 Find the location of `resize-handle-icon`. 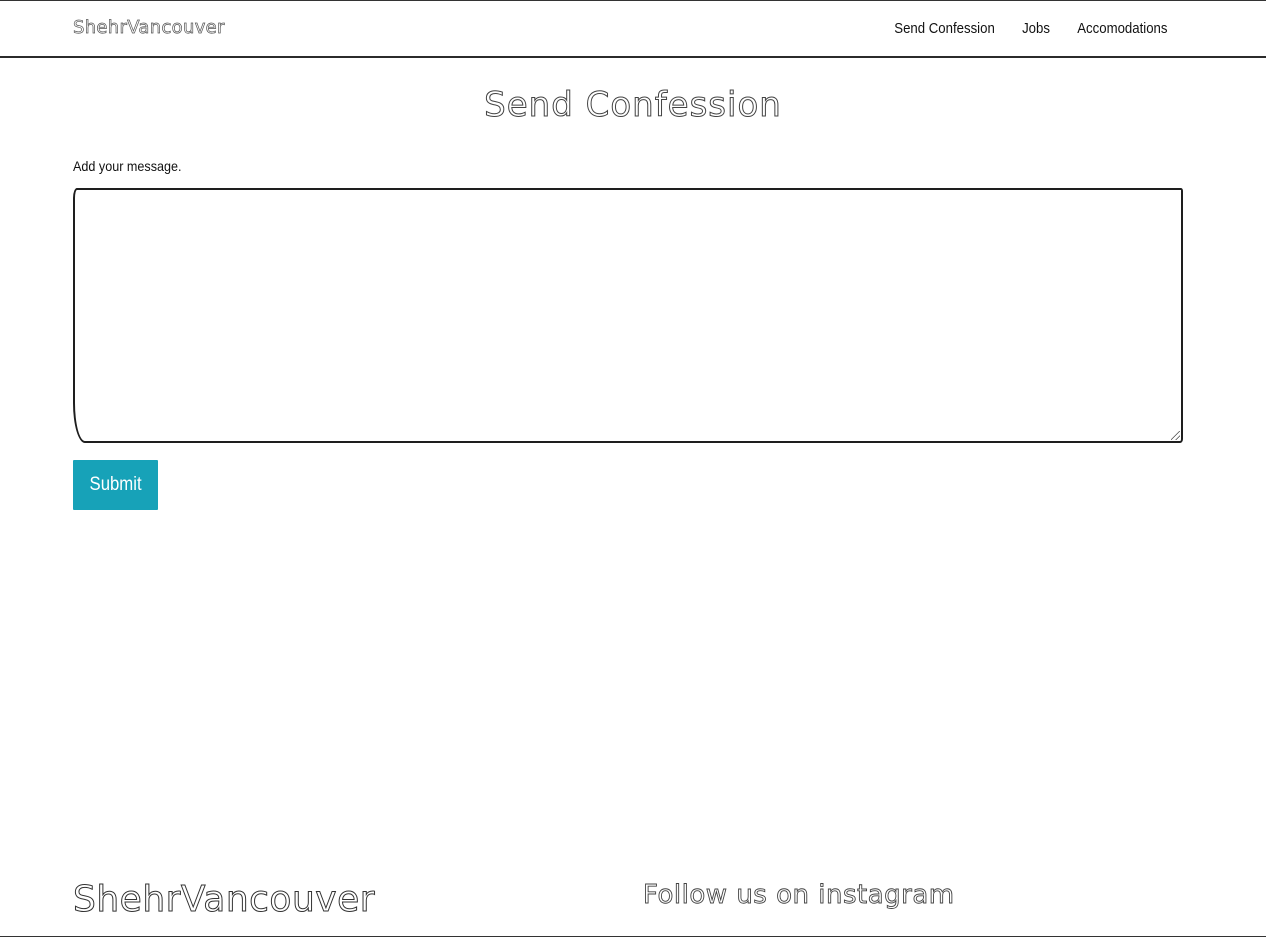

resize-handle-icon is located at coordinates (1175, 435).